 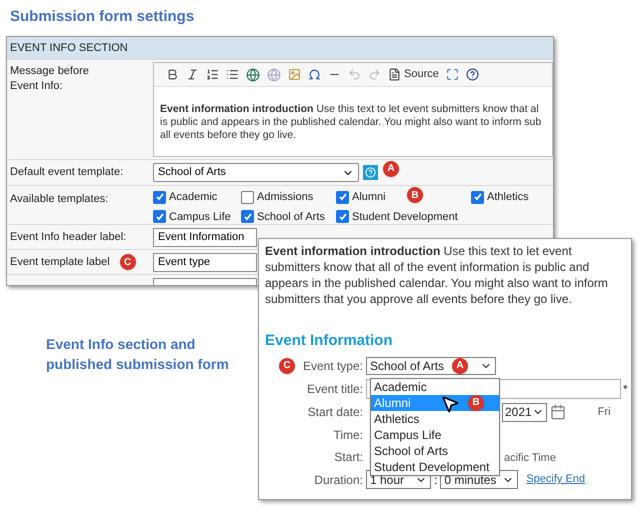 I want to click on caption: Event Info section and published submission form, so click(x=138, y=354).